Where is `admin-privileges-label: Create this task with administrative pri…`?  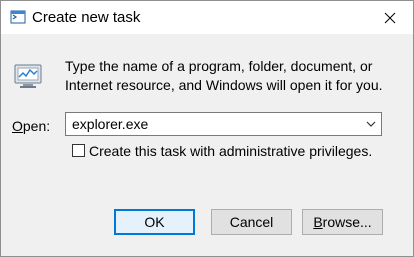 admin-privileges-label: Create this task with administrative pri… is located at coordinates (230, 151).